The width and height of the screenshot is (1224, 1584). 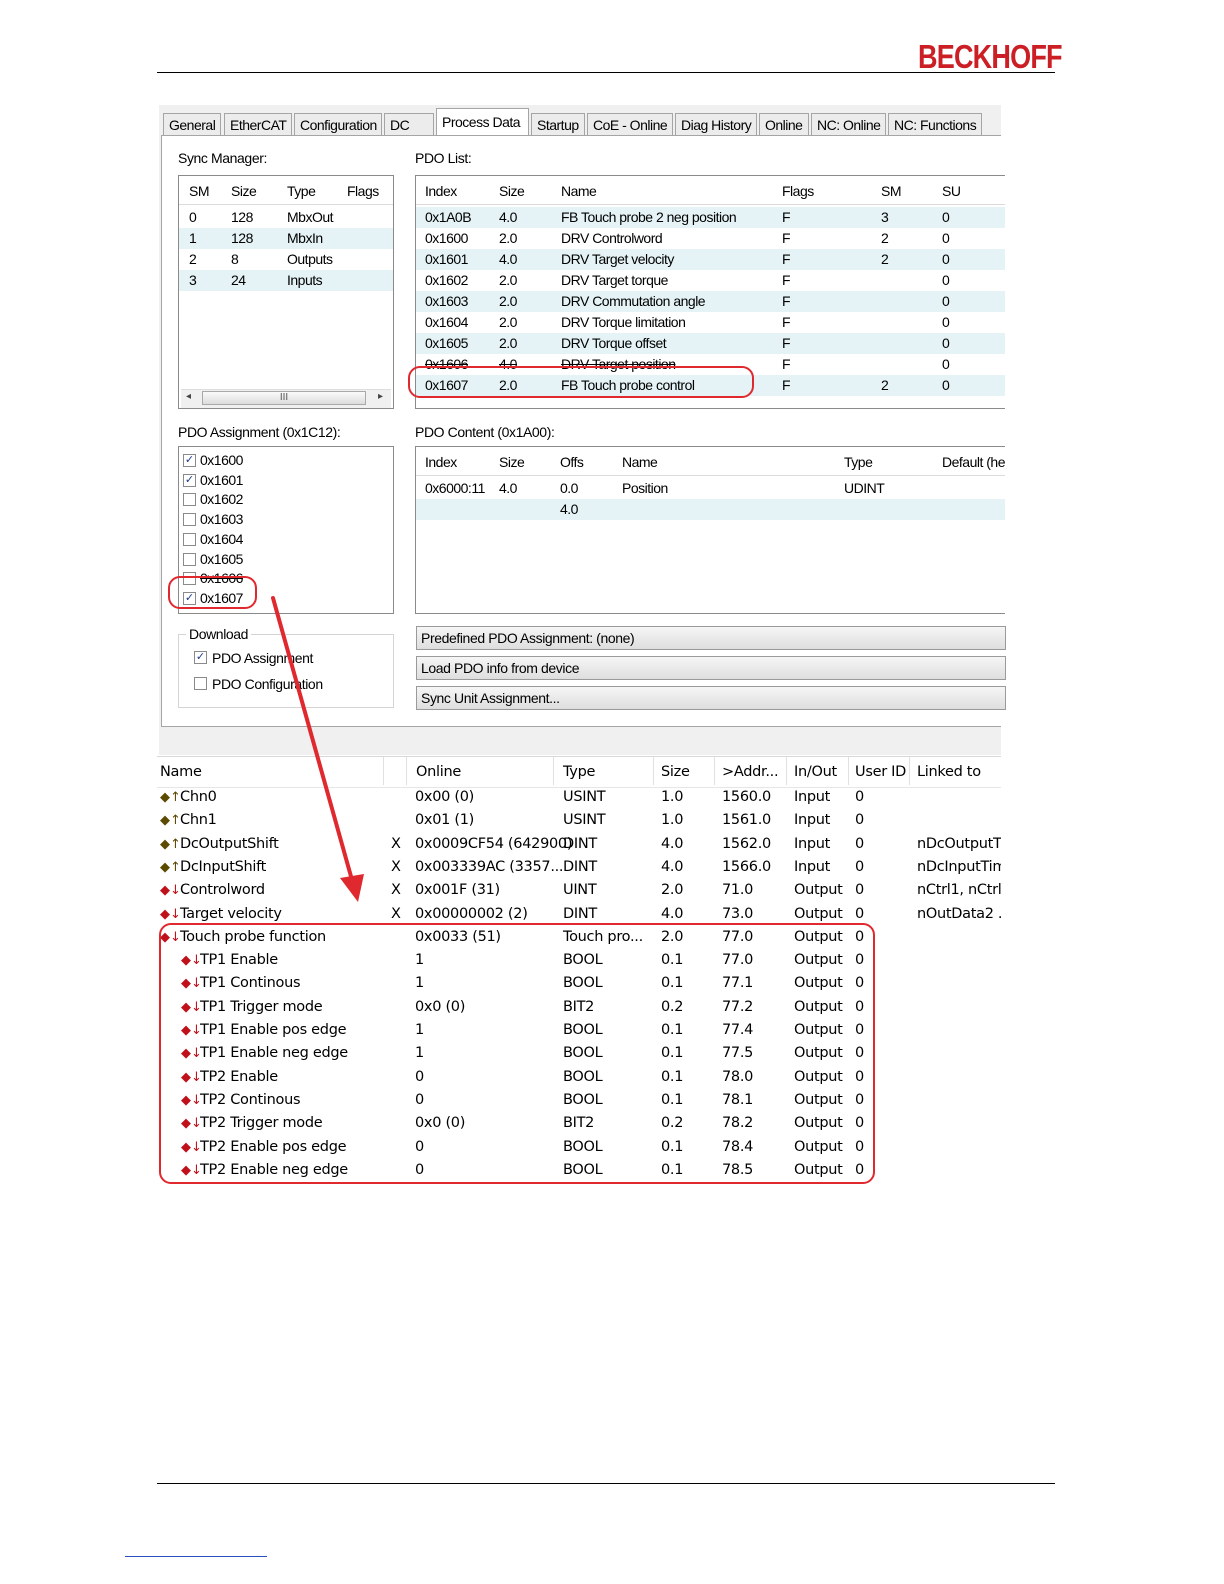 What do you see at coordinates (352, 888) in the screenshot?
I see `arrow-head` at bounding box center [352, 888].